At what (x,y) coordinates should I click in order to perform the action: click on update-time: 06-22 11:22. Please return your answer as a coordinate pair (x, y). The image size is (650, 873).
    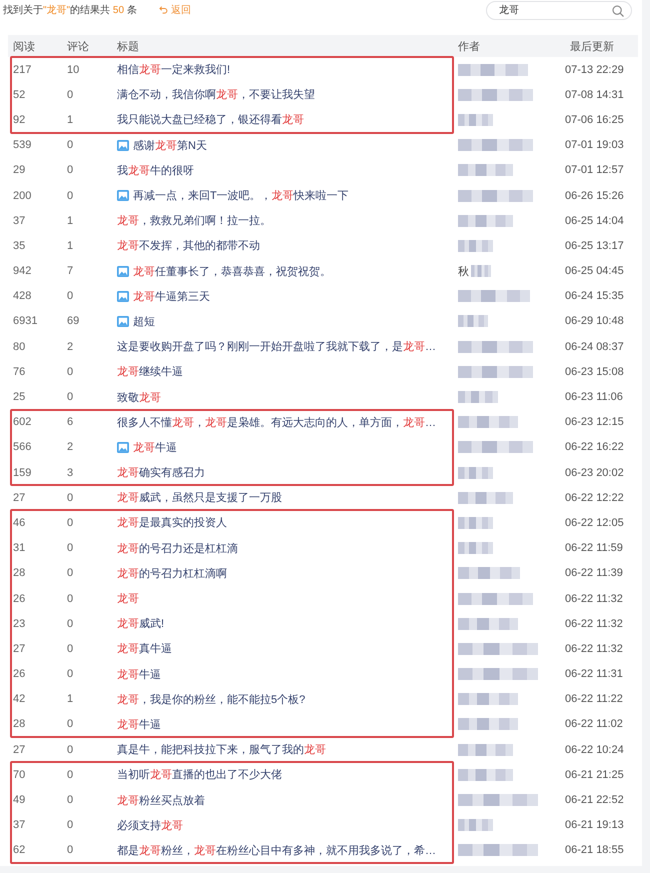
    Looking at the image, I should click on (594, 699).